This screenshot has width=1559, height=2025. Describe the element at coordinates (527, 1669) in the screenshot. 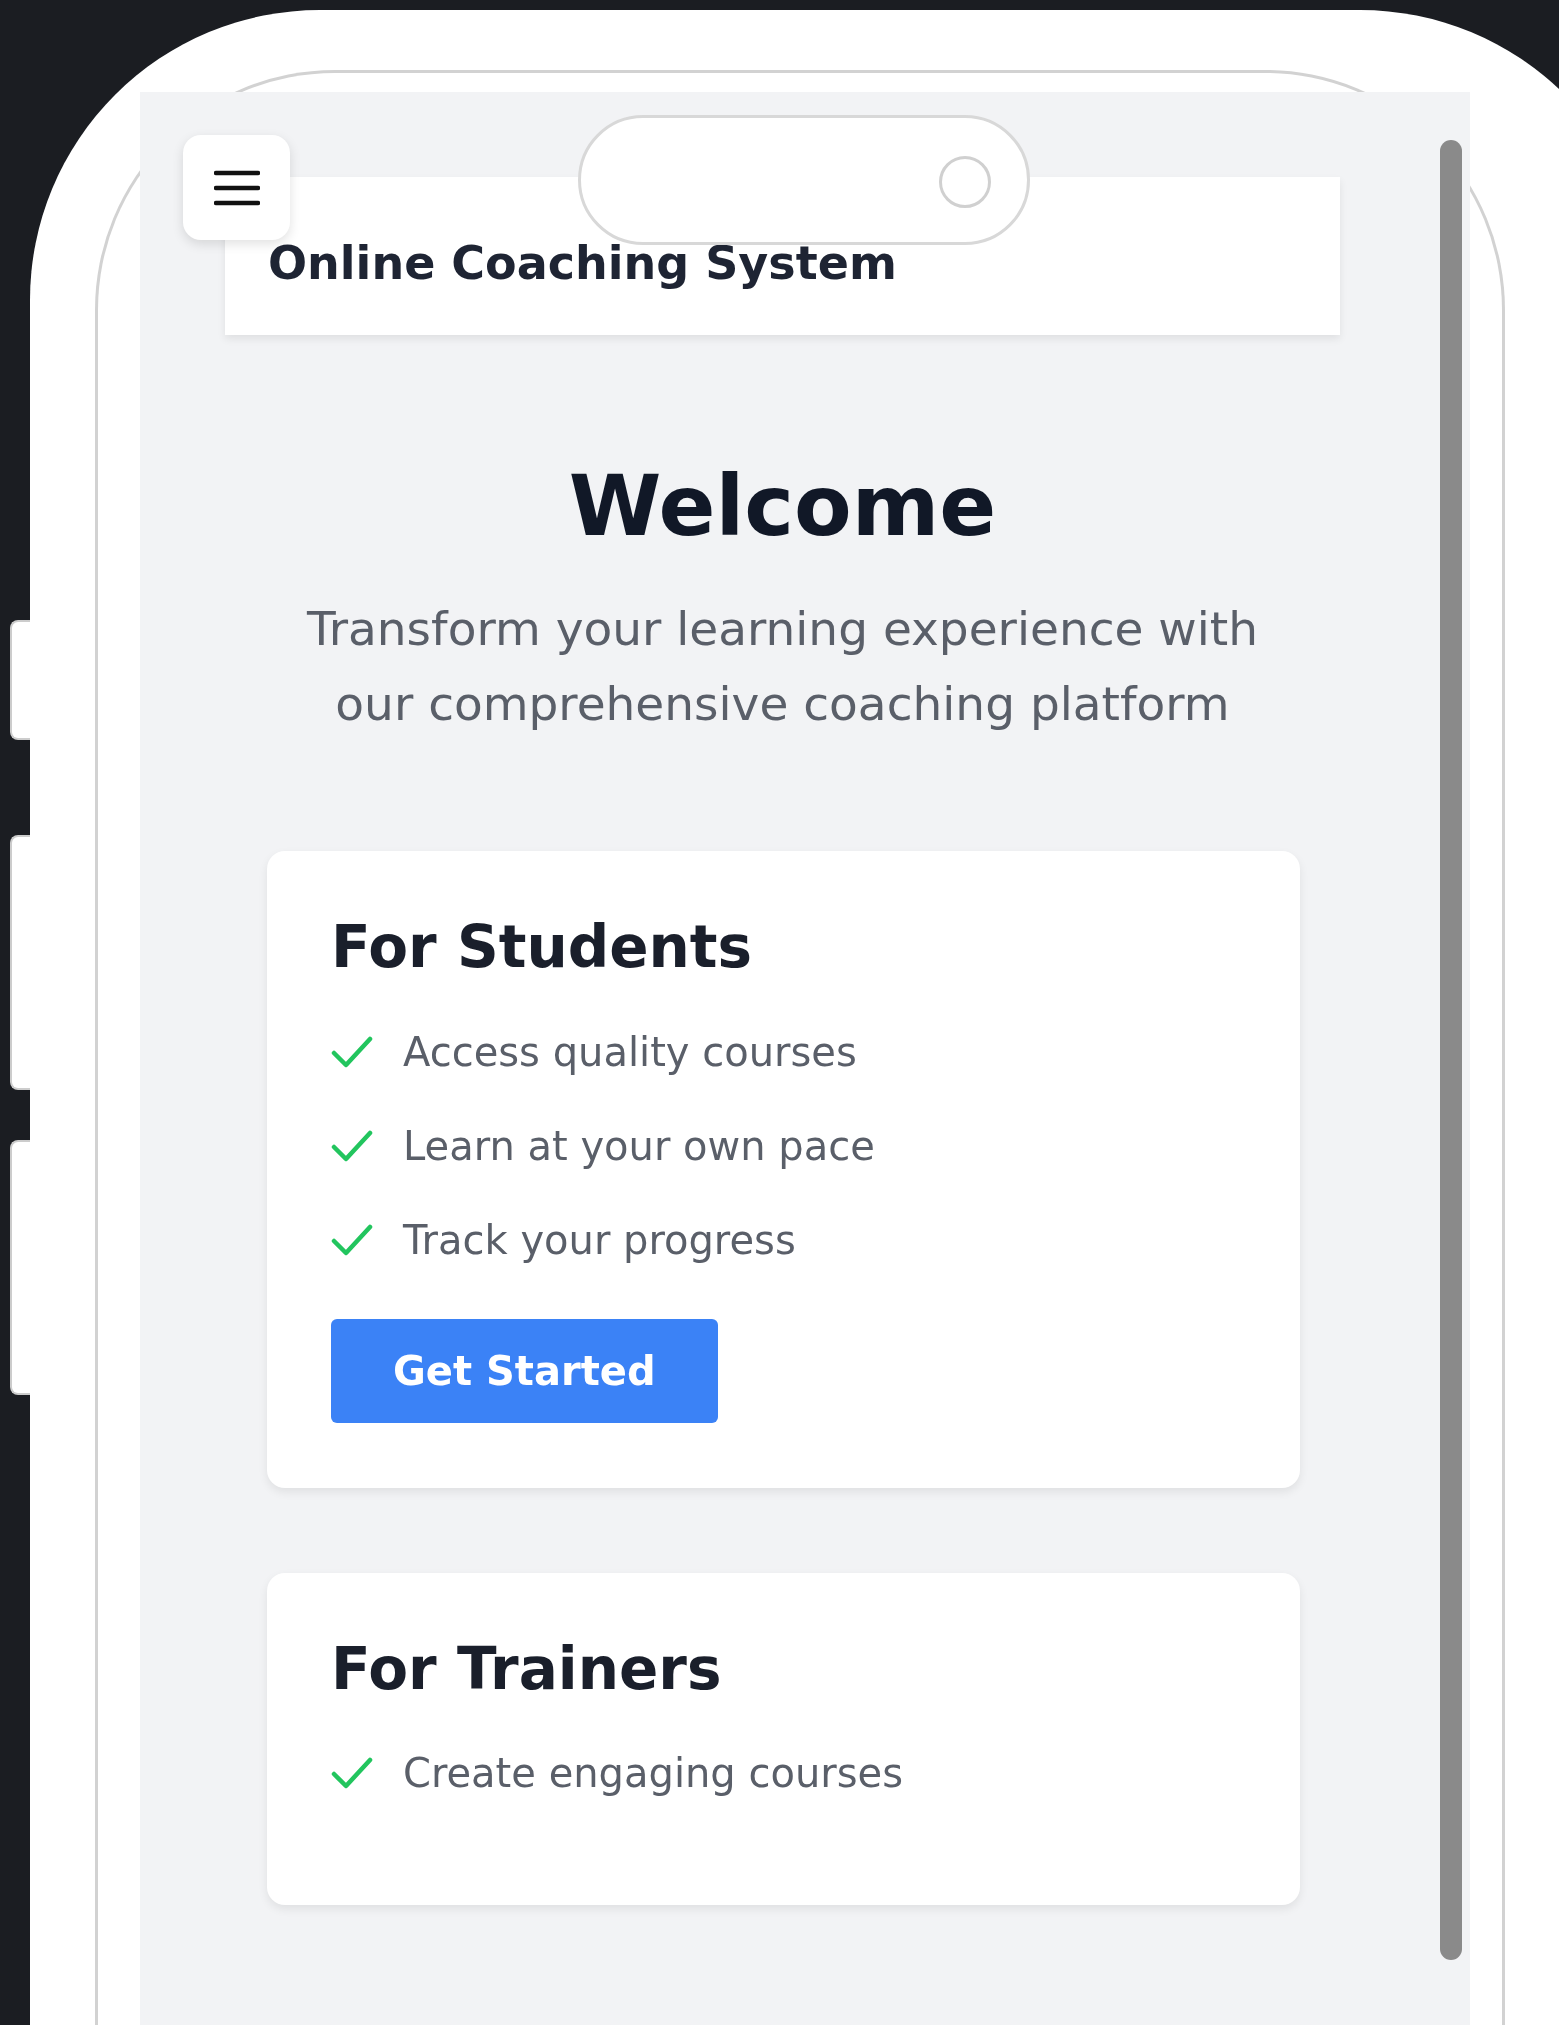

I see `card-heading: For Trainers` at that location.